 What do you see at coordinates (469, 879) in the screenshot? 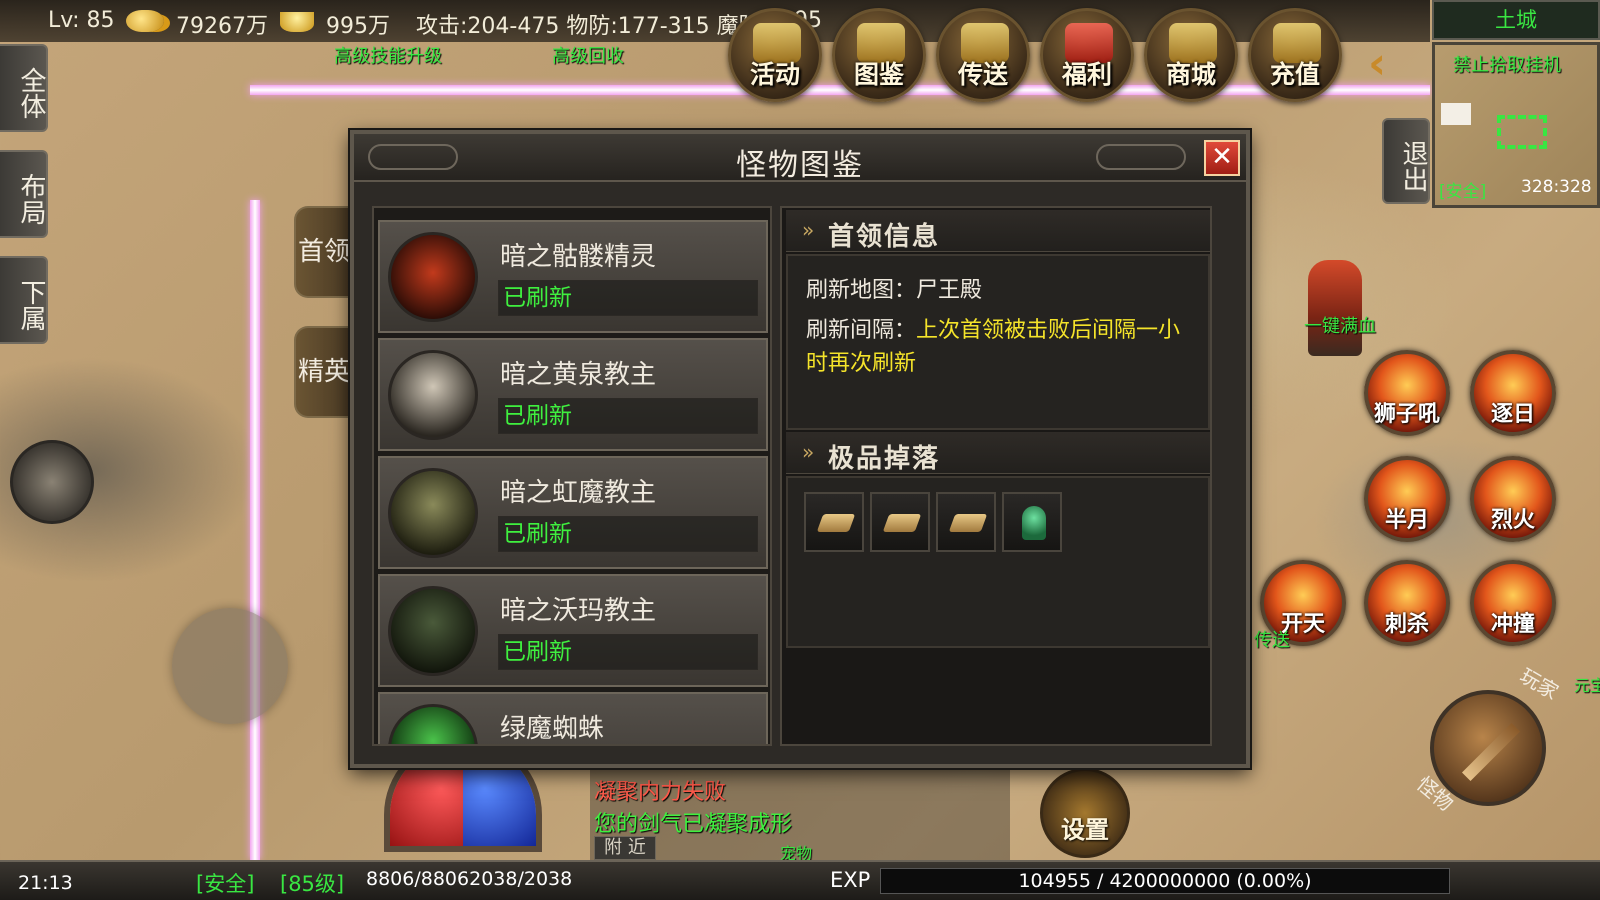
I see `hp-mp-values: 8806/88062038/2038` at bounding box center [469, 879].